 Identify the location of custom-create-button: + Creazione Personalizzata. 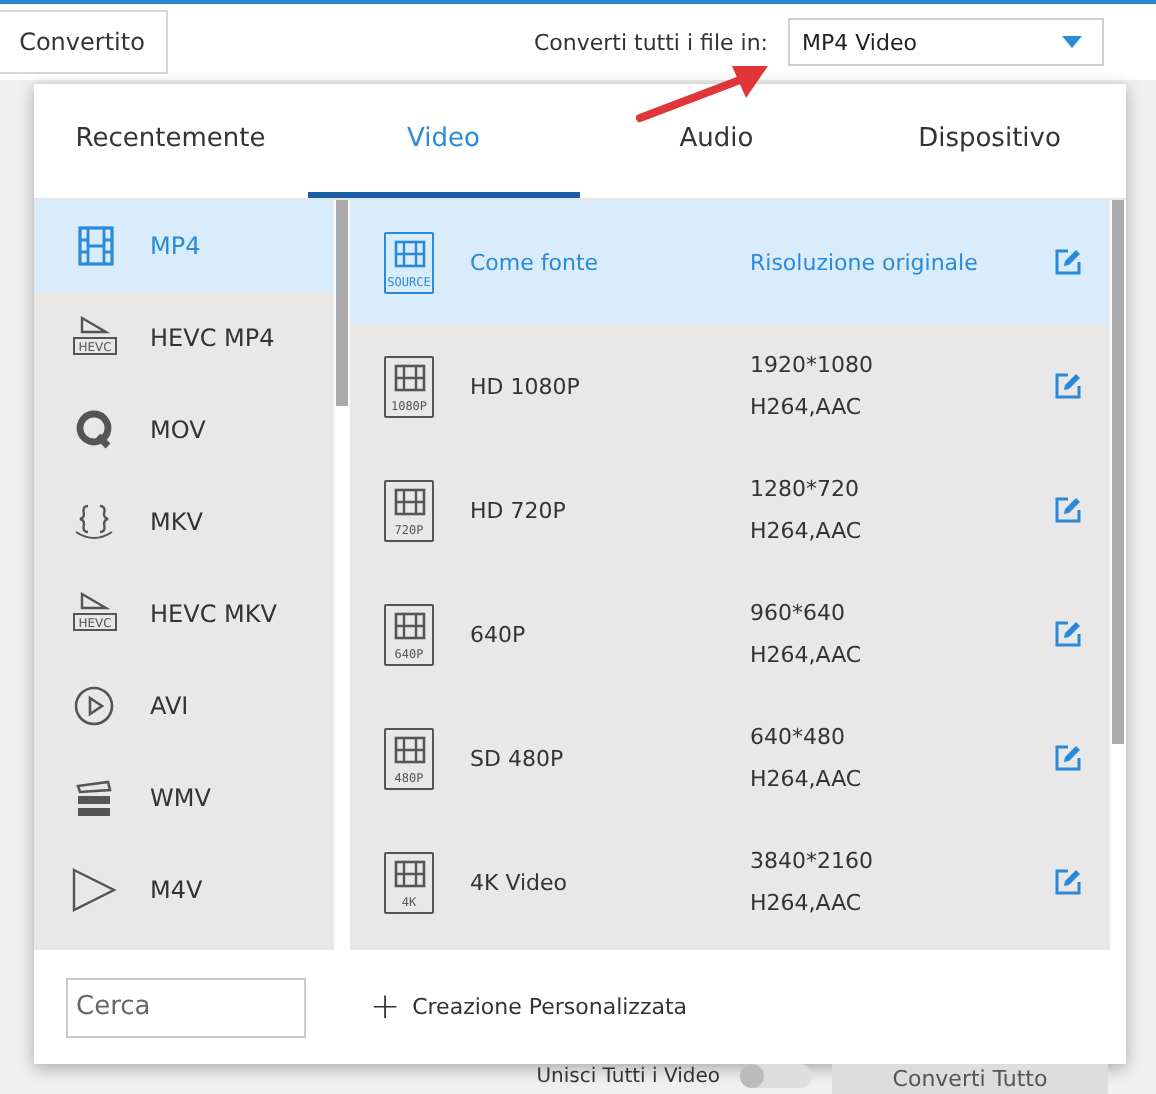
(529, 1007).